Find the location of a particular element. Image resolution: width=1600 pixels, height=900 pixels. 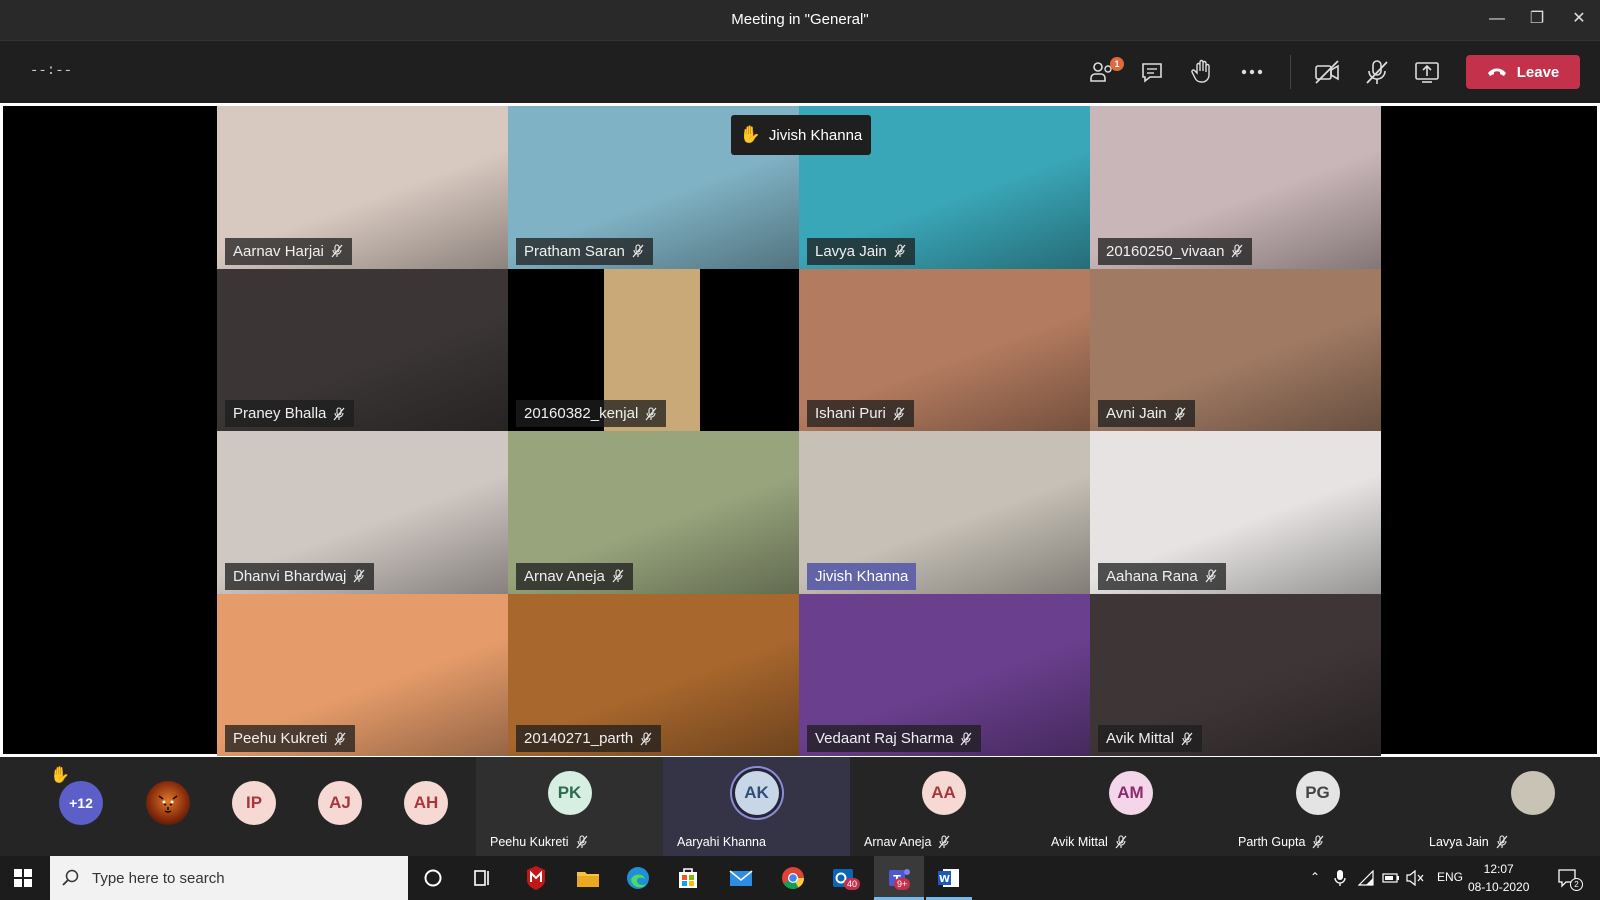

window-title: Meeting in "General" is located at coordinates (800, 19).